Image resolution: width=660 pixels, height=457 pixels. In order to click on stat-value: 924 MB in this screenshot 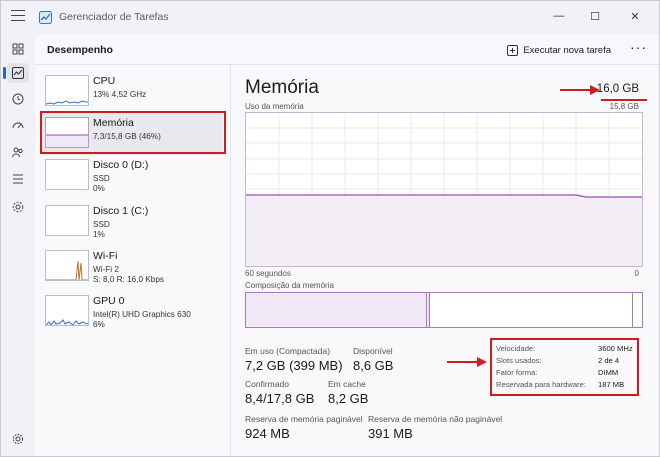, I will do `click(267, 433)`.